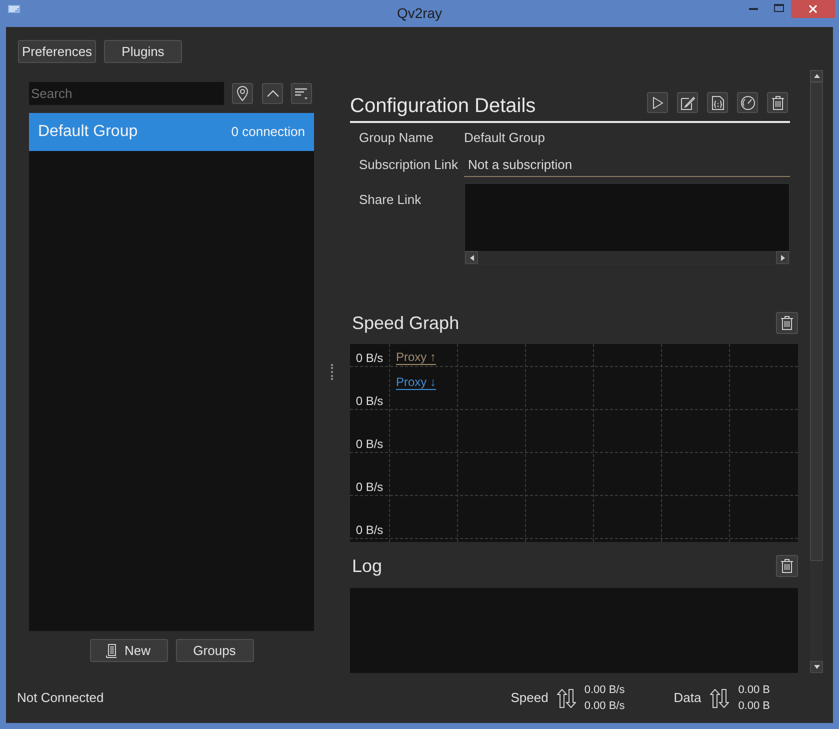 This screenshot has width=839, height=729. I want to click on chevron-up-icon, so click(272, 93).